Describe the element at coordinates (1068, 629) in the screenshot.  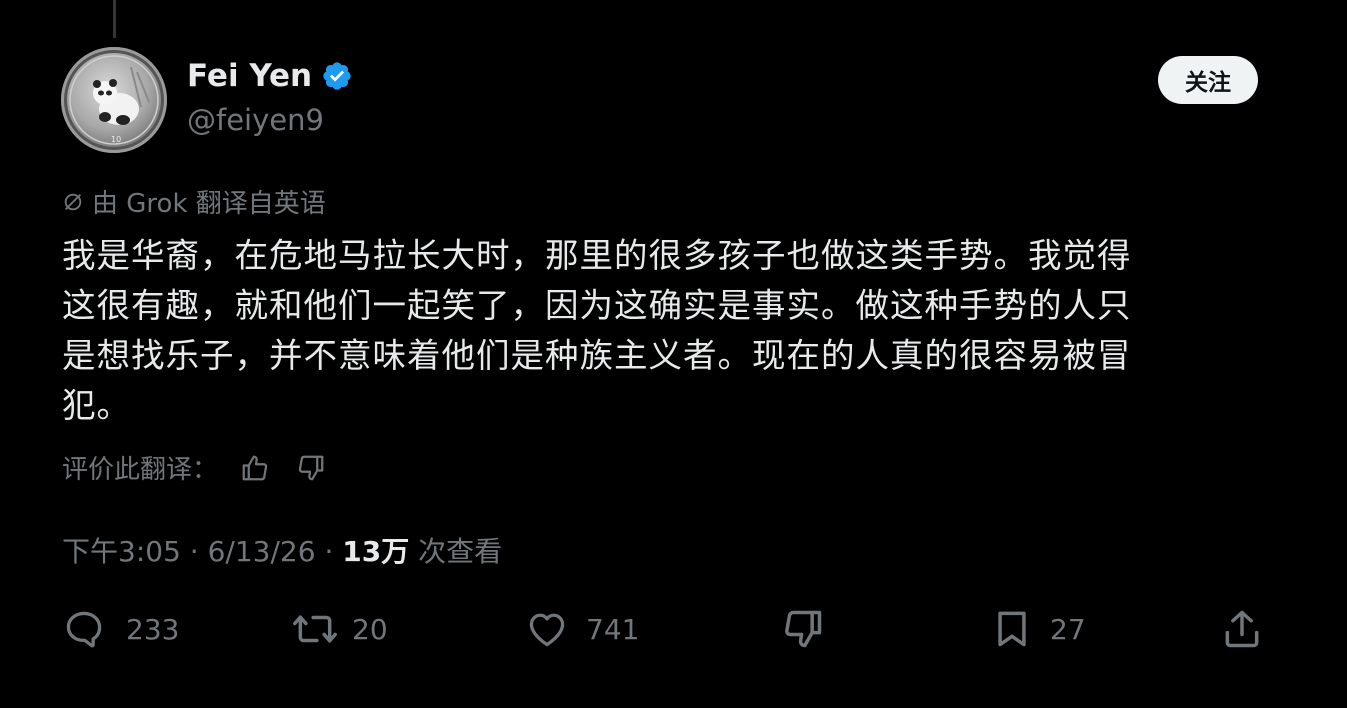
I see `bookmark-count: 27` at that location.